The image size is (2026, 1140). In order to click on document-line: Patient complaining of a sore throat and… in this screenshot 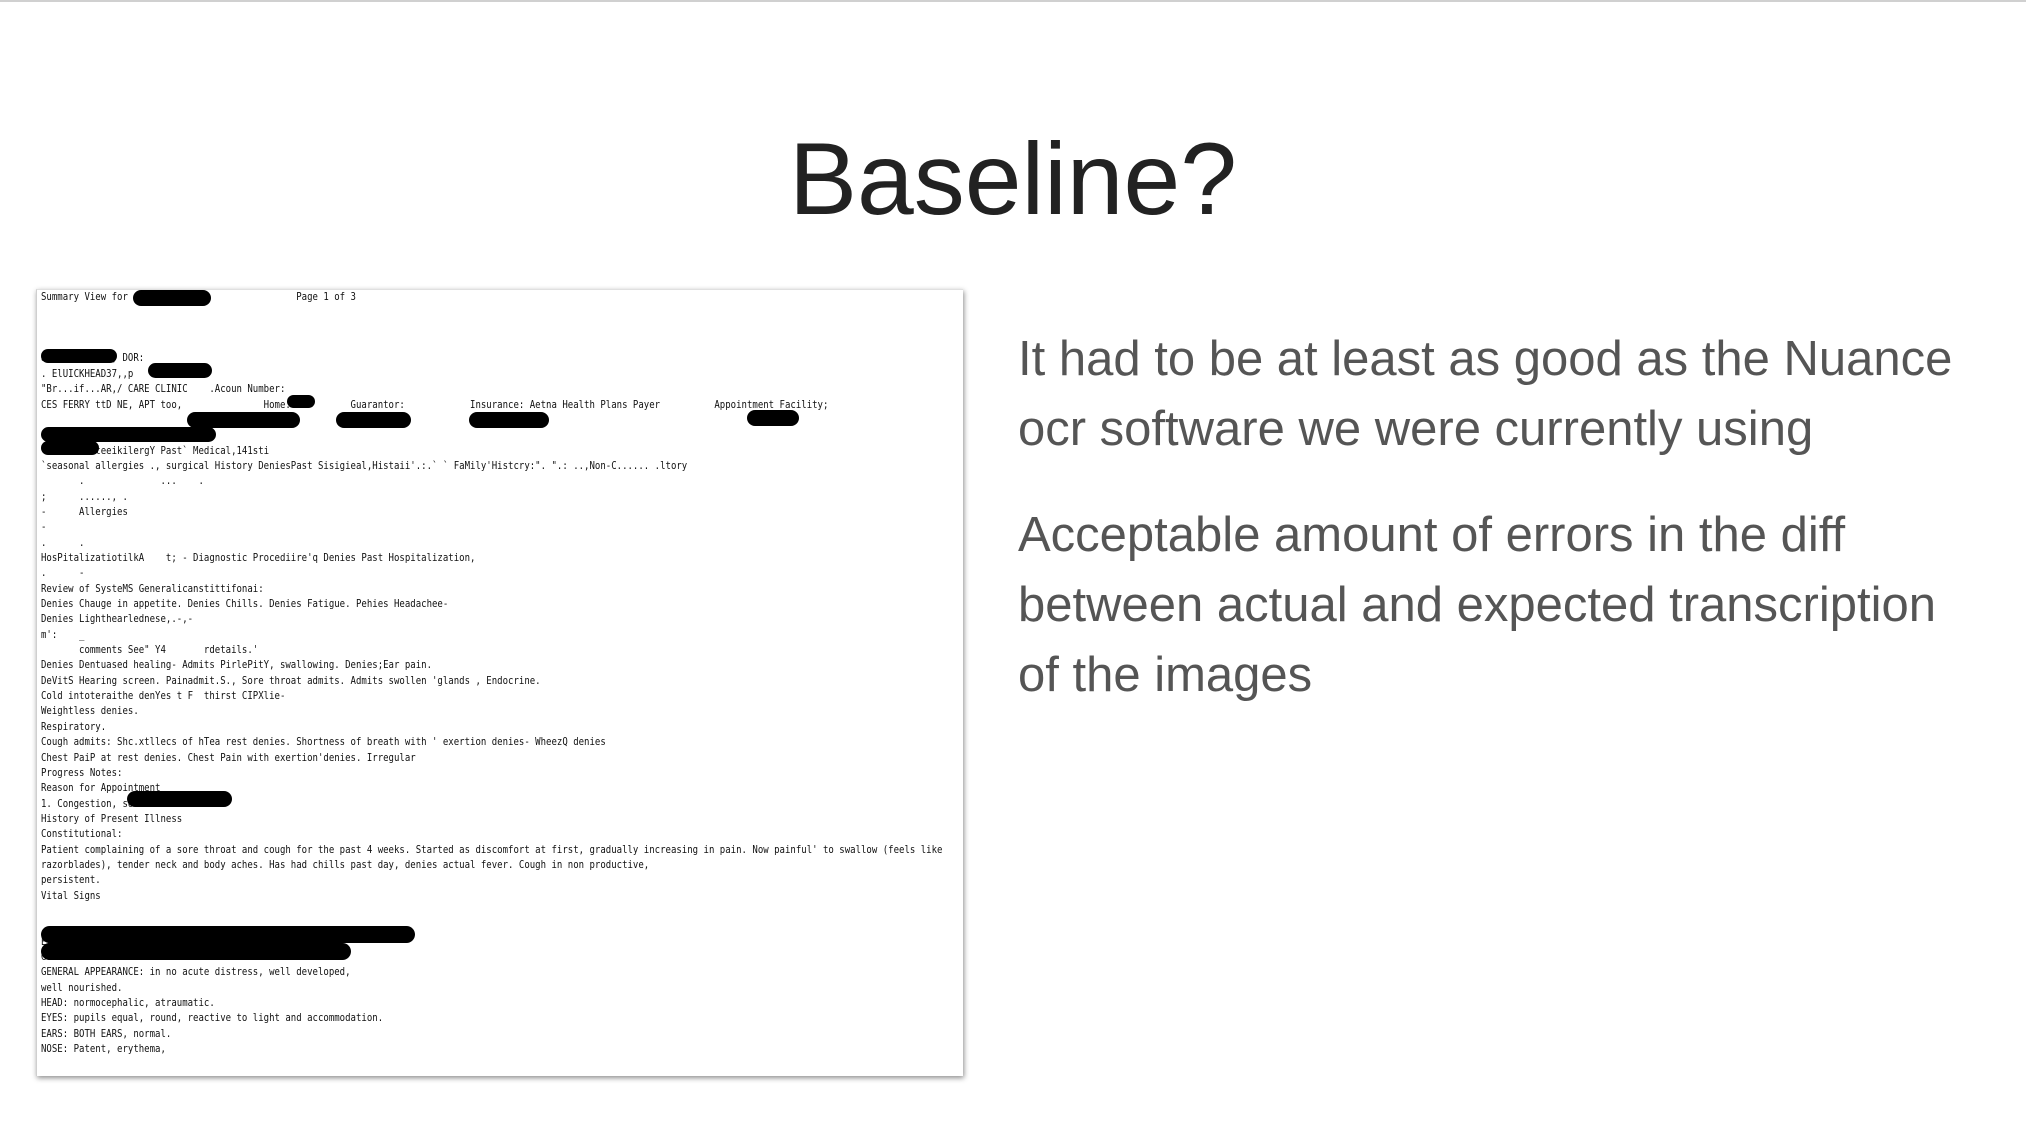, I will do `click(492, 849)`.